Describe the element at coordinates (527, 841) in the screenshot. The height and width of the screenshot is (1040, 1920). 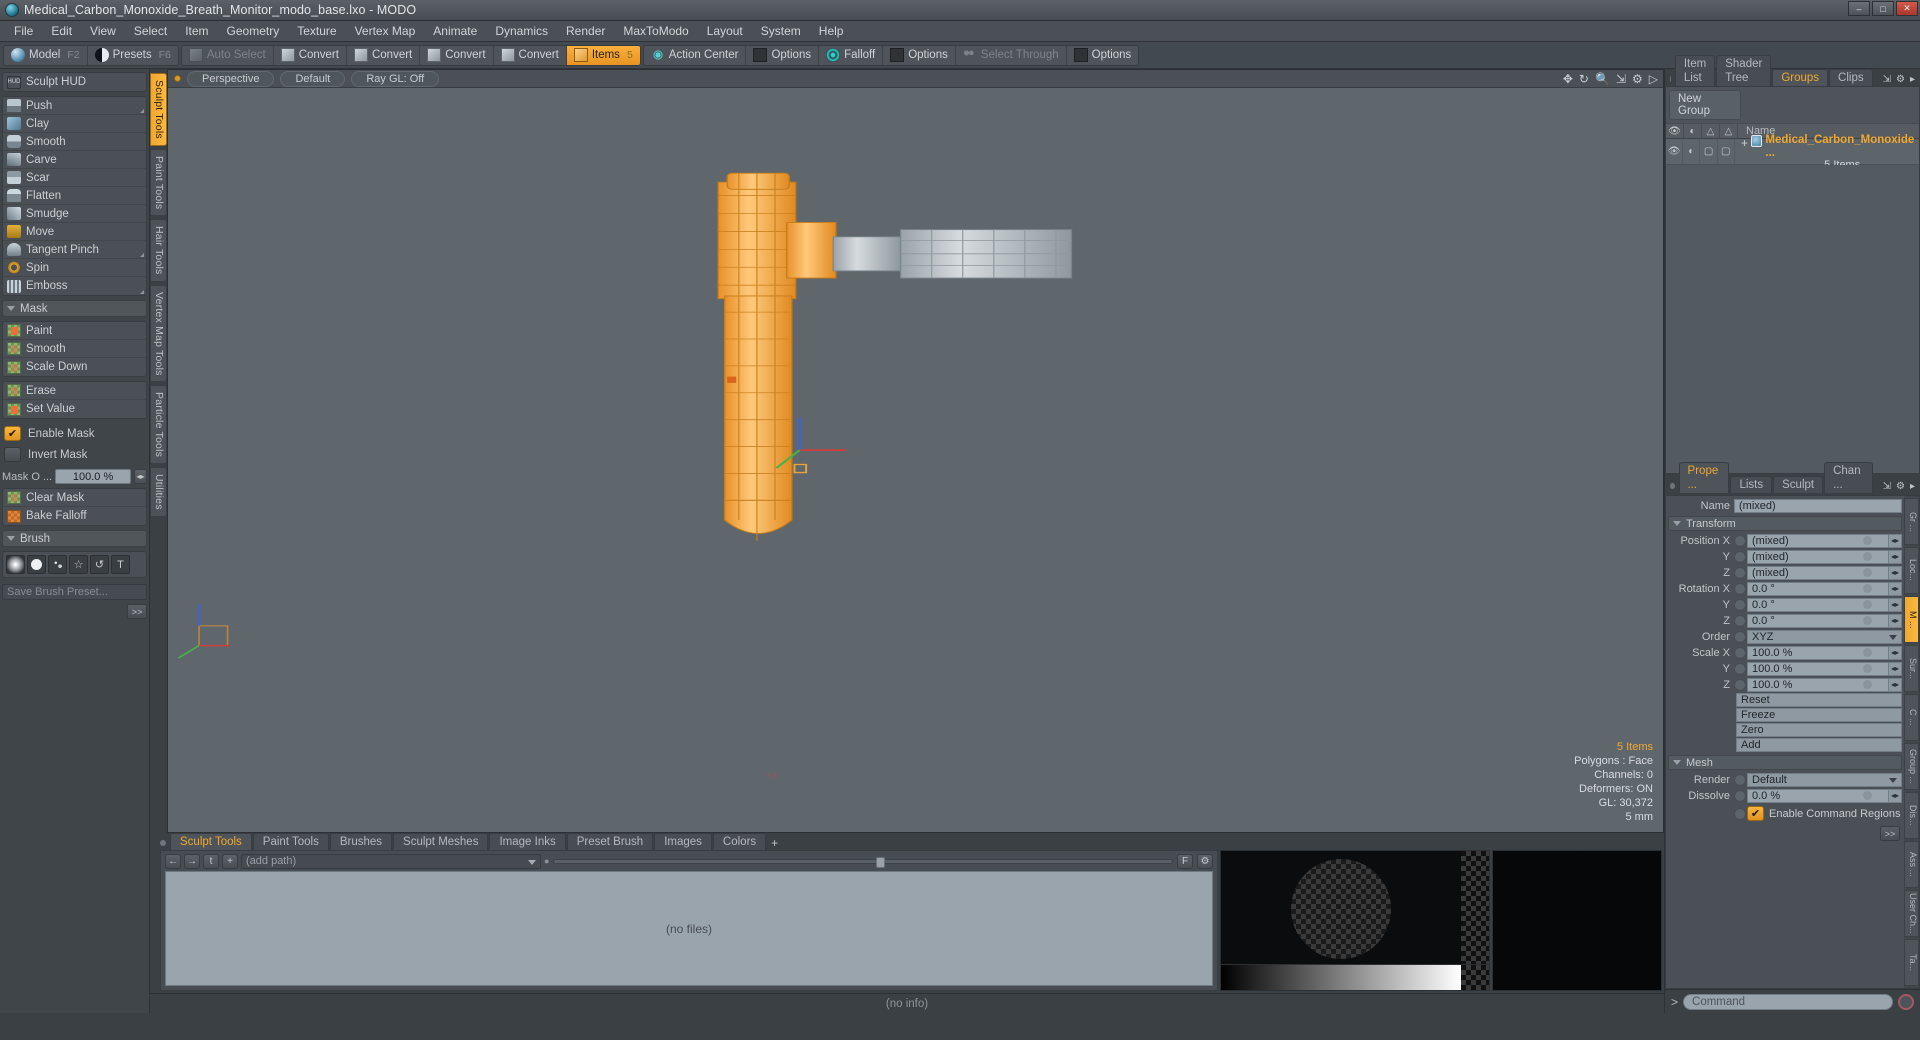
I see `bottom-tab-image-inks: Image Inks` at that location.